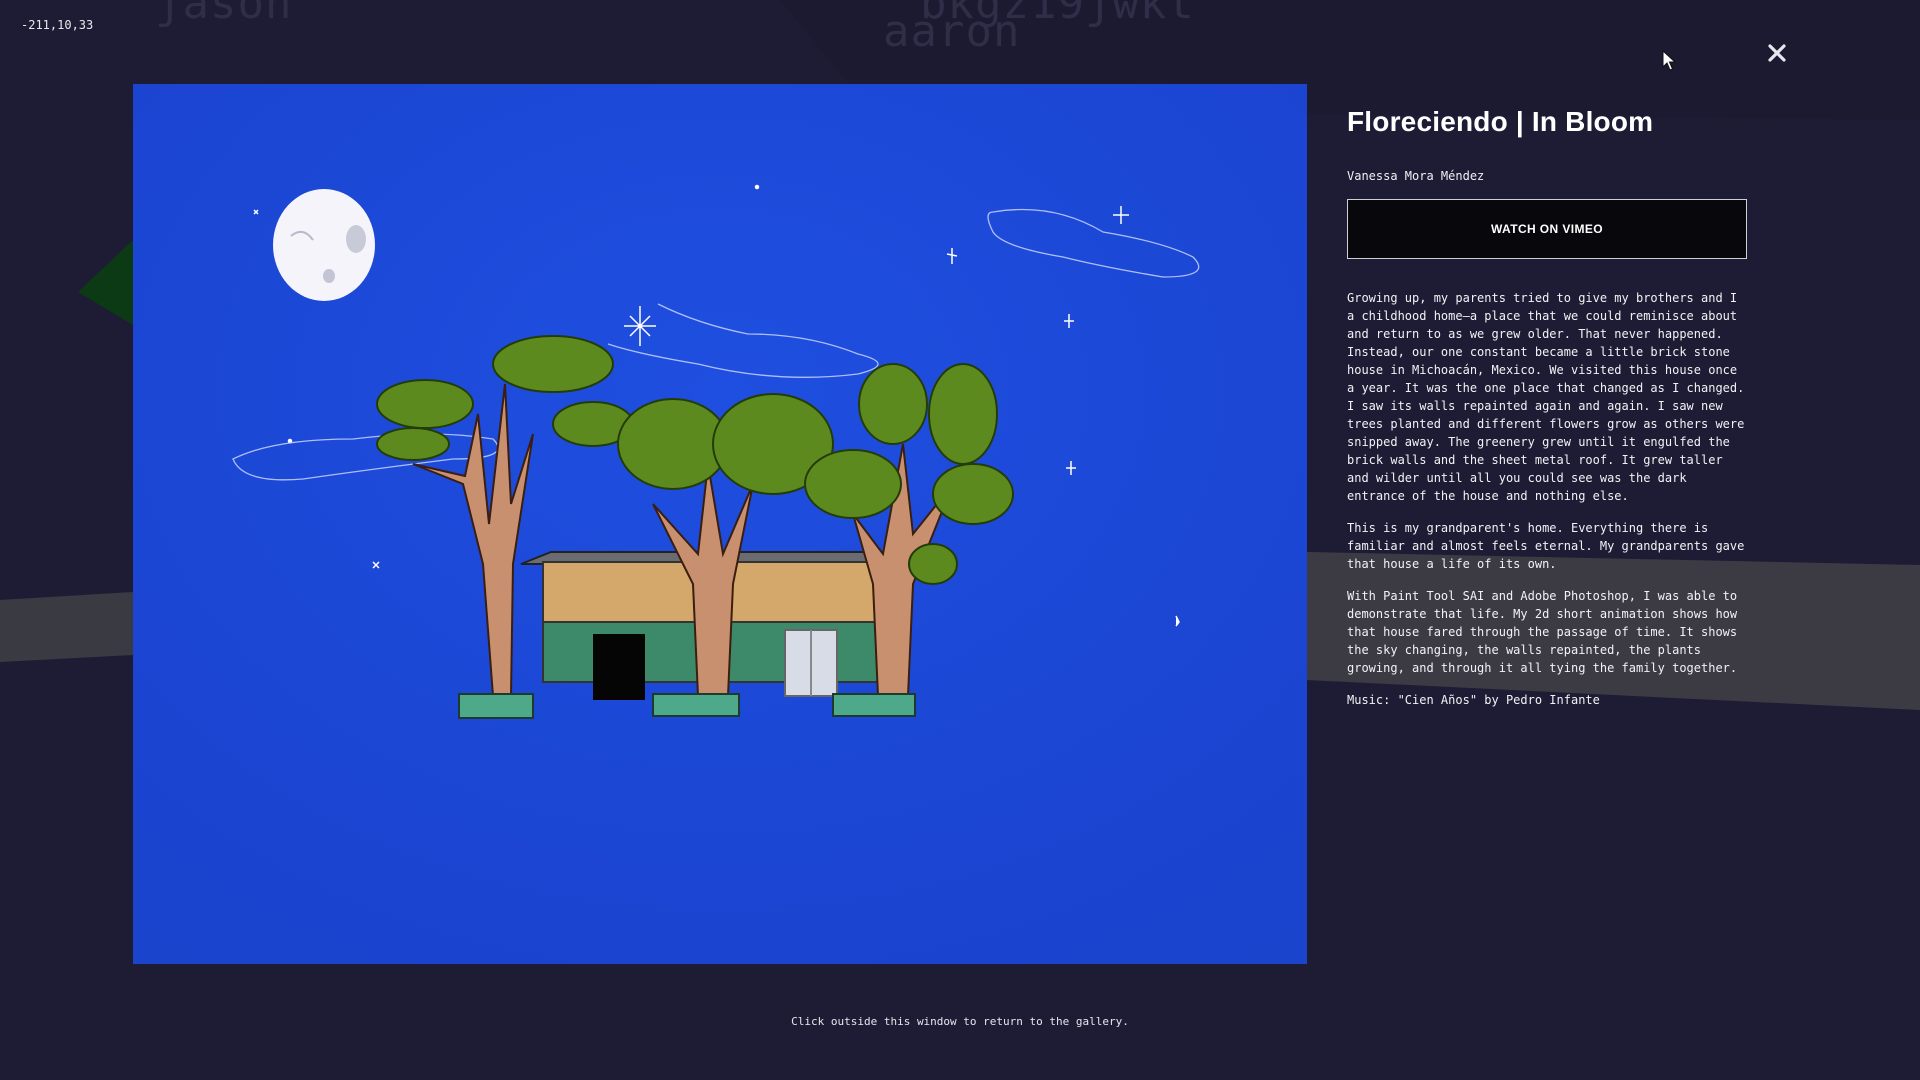 This screenshot has width=1920, height=1080. What do you see at coordinates (619, 667) in the screenshot?
I see `house-door` at bounding box center [619, 667].